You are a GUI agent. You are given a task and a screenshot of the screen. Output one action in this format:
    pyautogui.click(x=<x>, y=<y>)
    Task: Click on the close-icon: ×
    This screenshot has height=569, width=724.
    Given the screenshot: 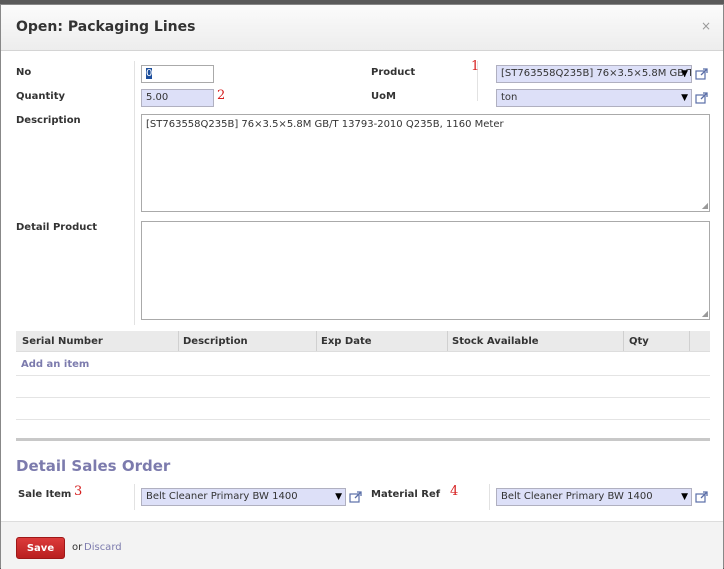 What is the action you would take?
    pyautogui.click(x=706, y=26)
    